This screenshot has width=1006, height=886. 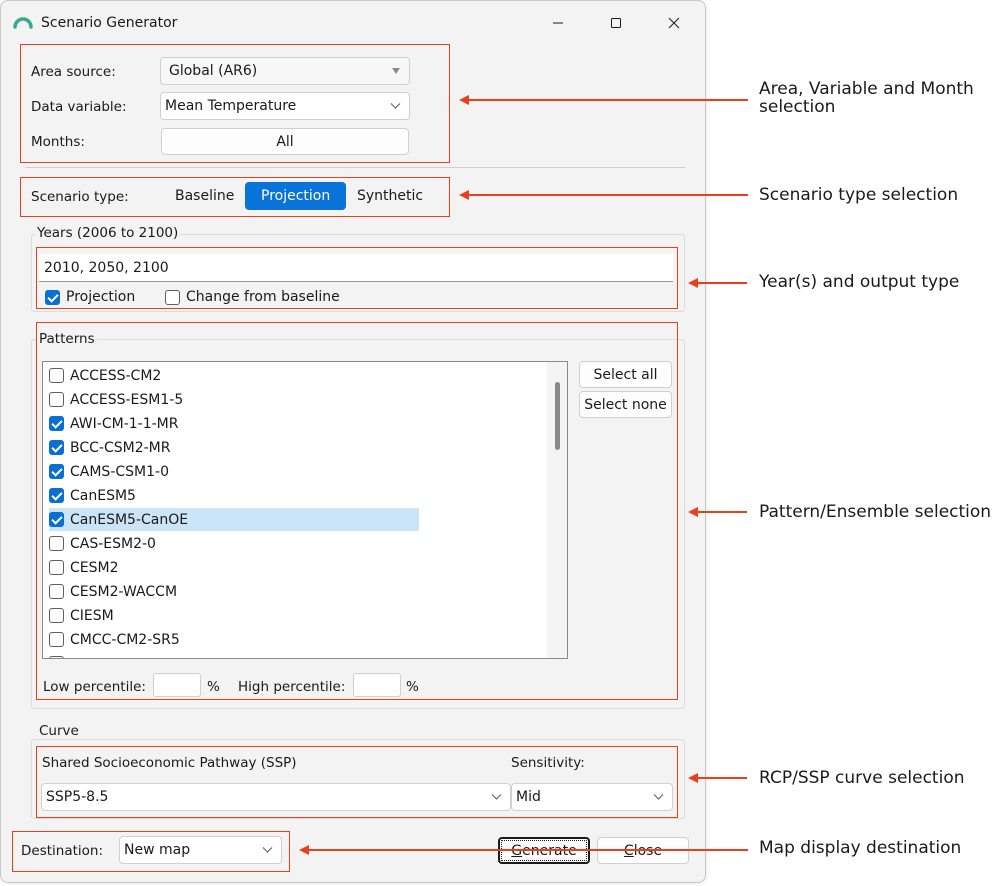 I want to click on close-label: Close, so click(x=643, y=850).